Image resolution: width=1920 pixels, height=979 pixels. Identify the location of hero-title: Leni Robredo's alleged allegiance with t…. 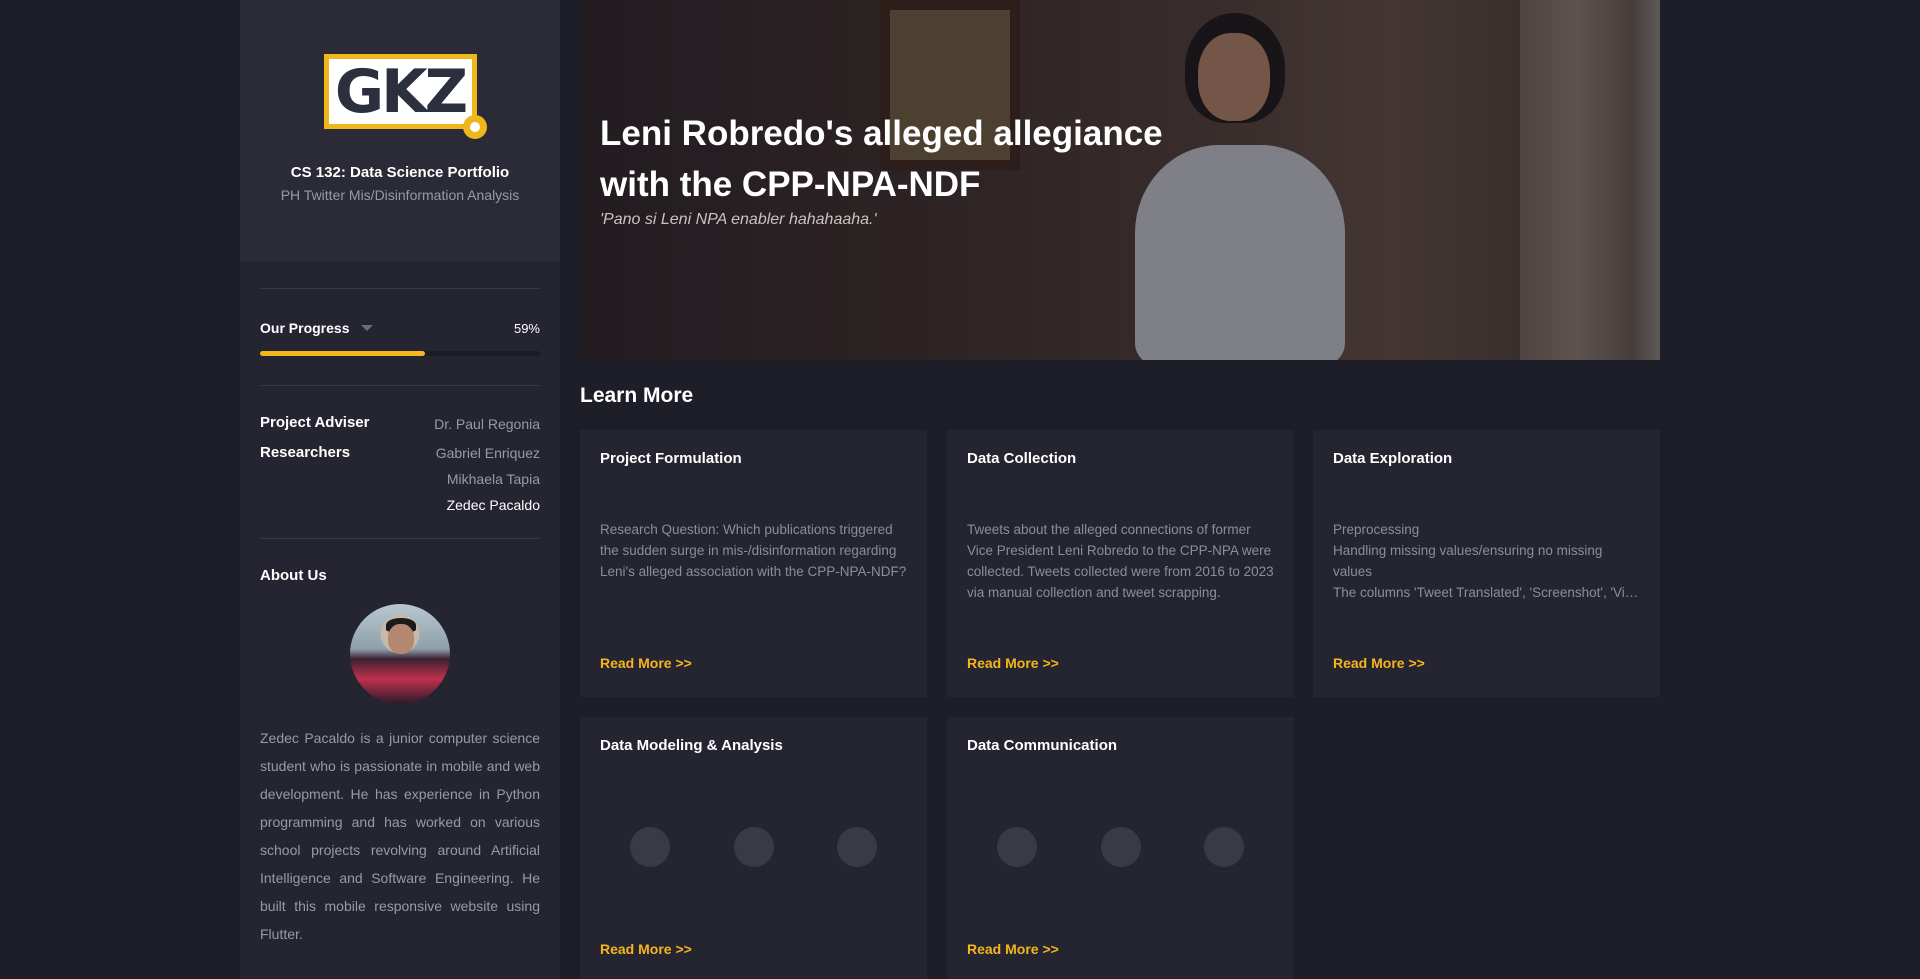
(881, 159).